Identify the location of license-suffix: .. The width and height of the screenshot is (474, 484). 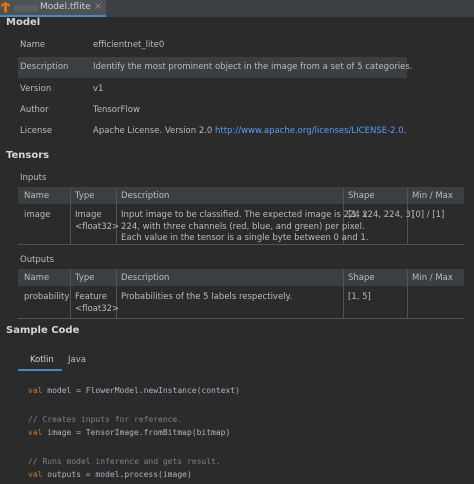
(405, 131).